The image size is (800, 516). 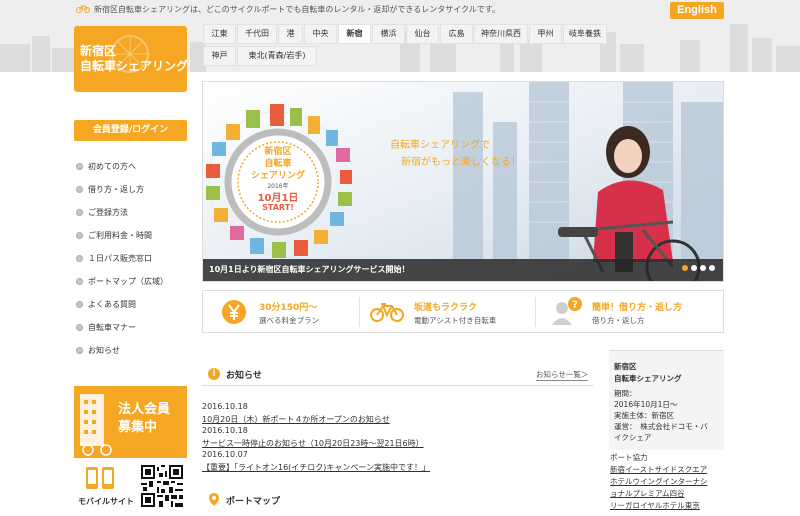 I want to click on area-tab: 中央, so click(x=320, y=34).